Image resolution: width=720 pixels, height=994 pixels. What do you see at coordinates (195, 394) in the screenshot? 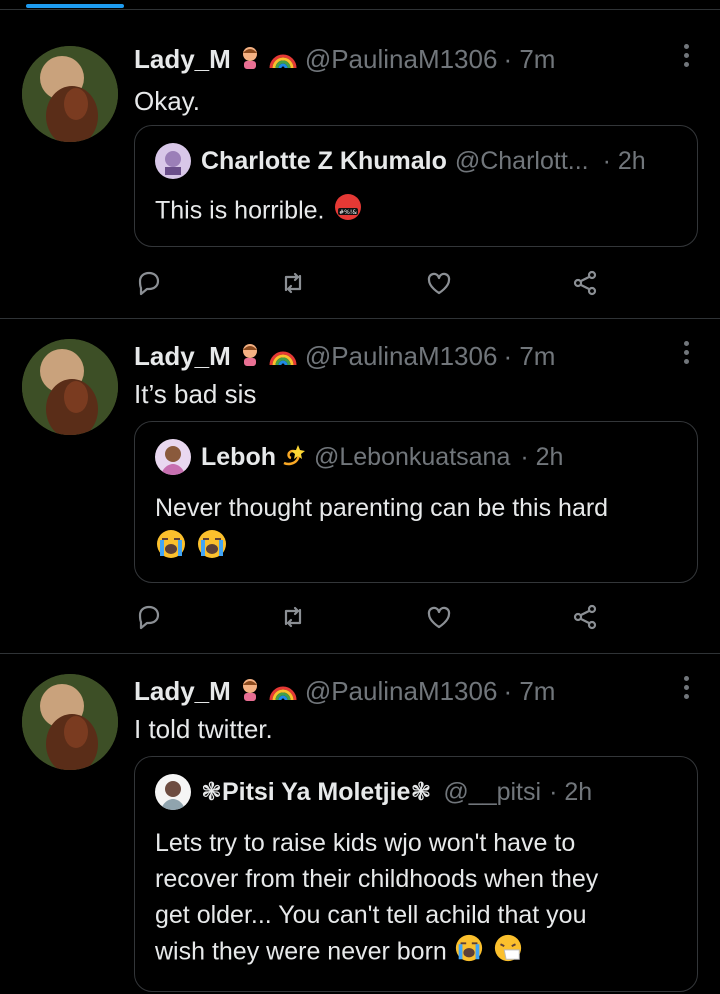
I see `tweet-text: It’s bad sis` at bounding box center [195, 394].